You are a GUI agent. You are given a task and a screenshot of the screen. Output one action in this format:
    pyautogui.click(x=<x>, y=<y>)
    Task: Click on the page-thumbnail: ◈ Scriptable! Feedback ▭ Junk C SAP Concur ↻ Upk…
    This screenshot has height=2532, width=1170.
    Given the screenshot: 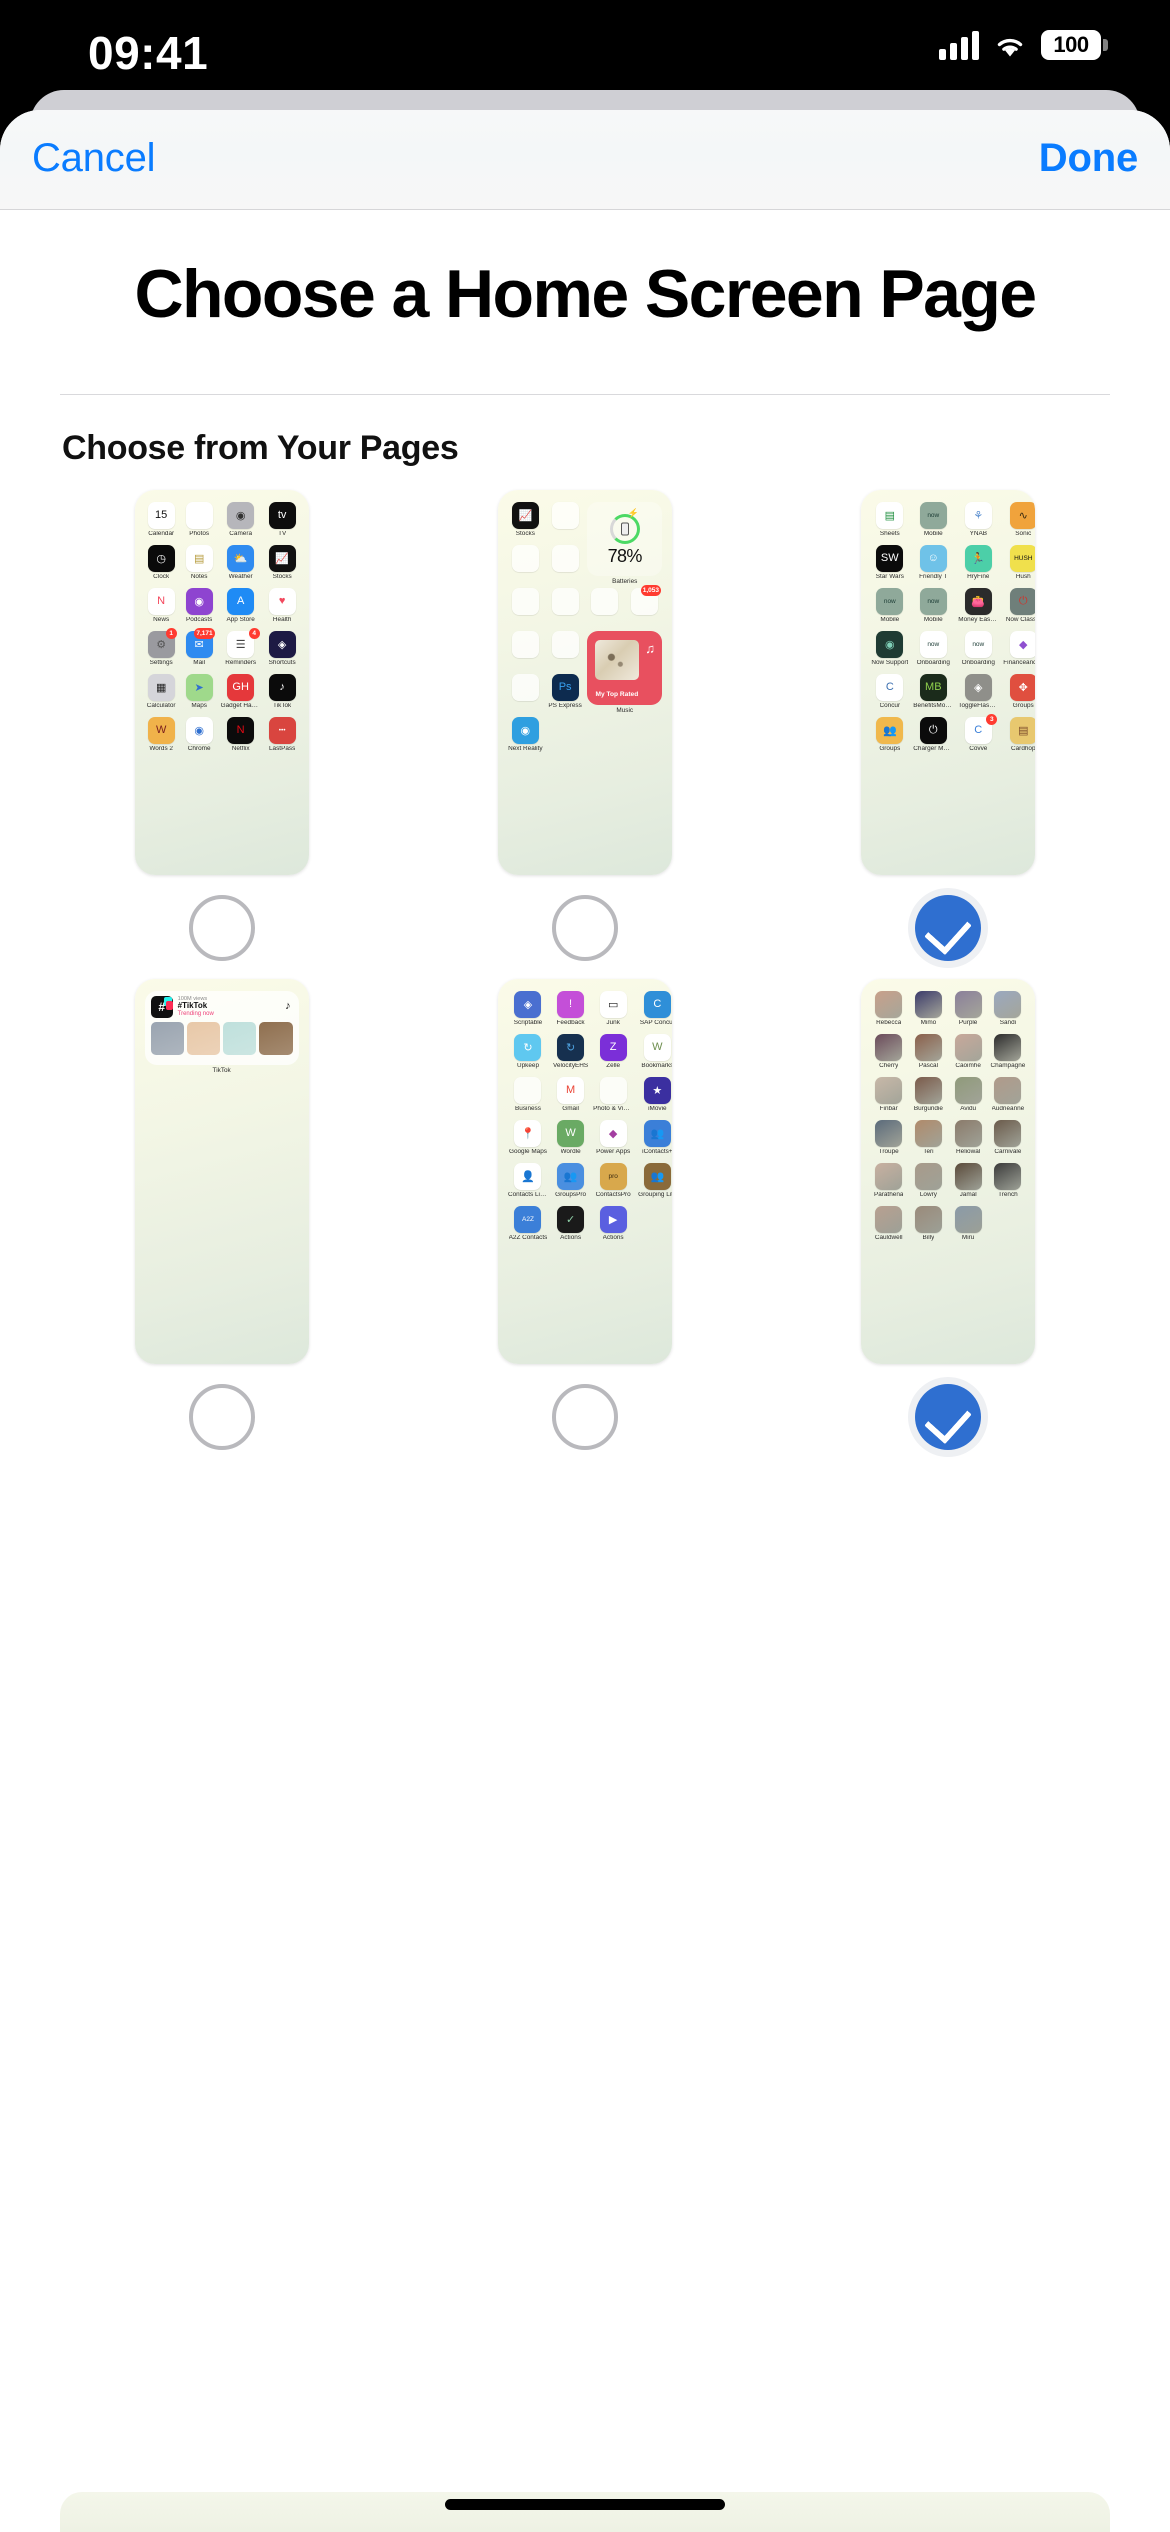 What is the action you would take?
    pyautogui.click(x=584, y=1171)
    